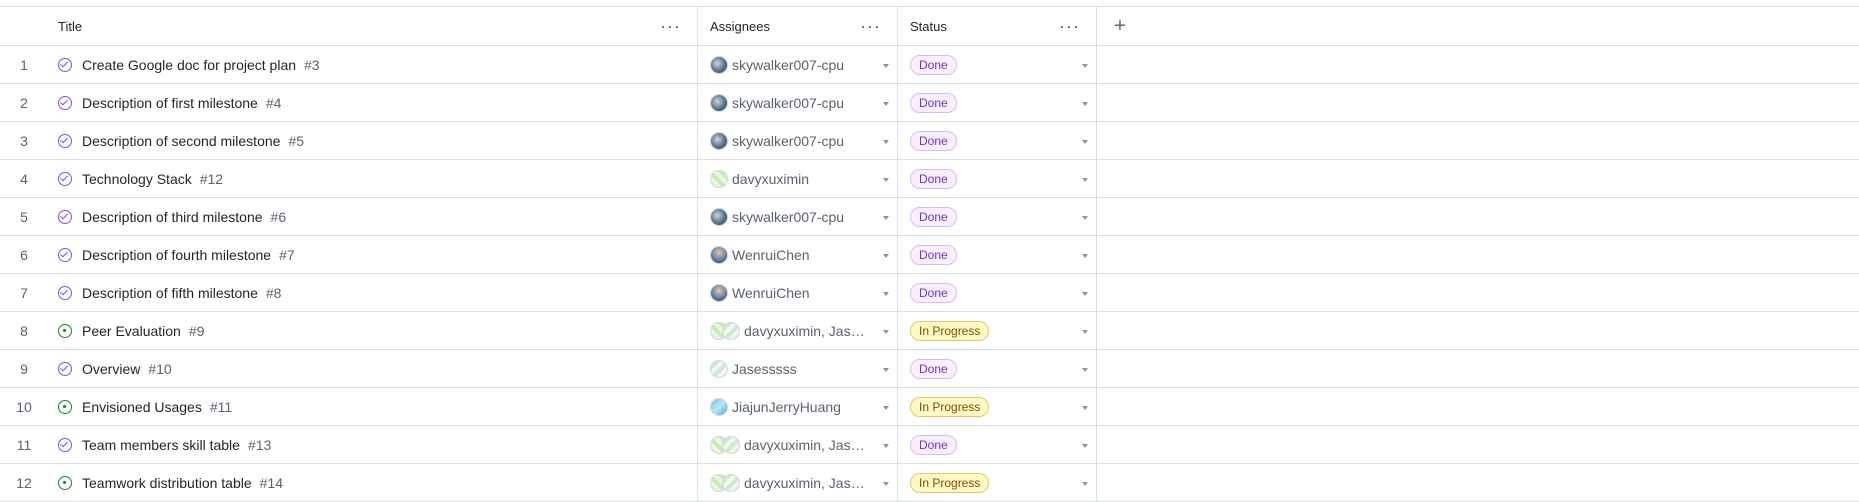 This screenshot has height=502, width=1859. I want to click on table-row: 9 Overview #10 Jasesssss Done, so click(929, 369).